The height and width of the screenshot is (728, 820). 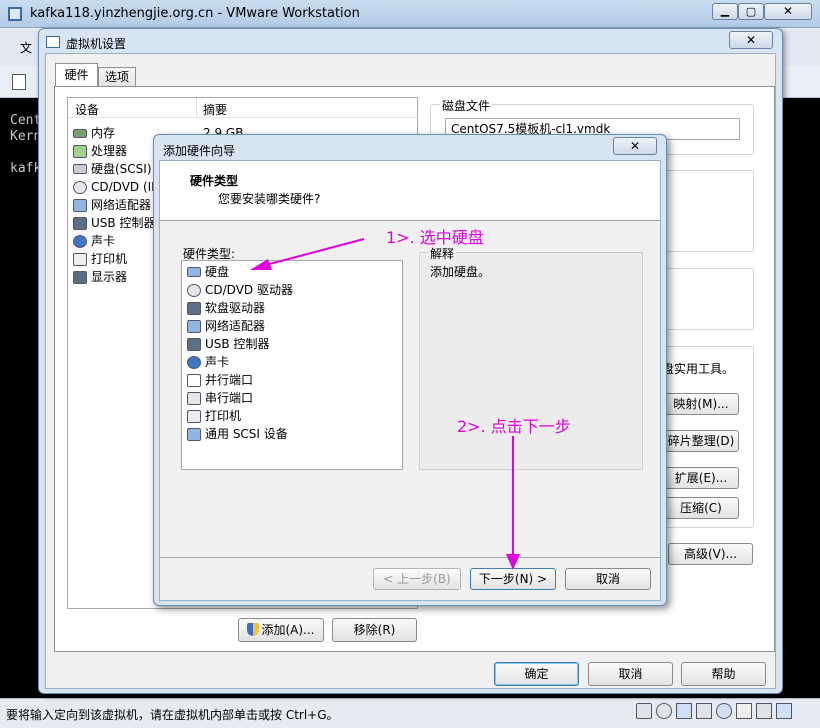 I want to click on arrow-to-next, so click(x=513, y=503).